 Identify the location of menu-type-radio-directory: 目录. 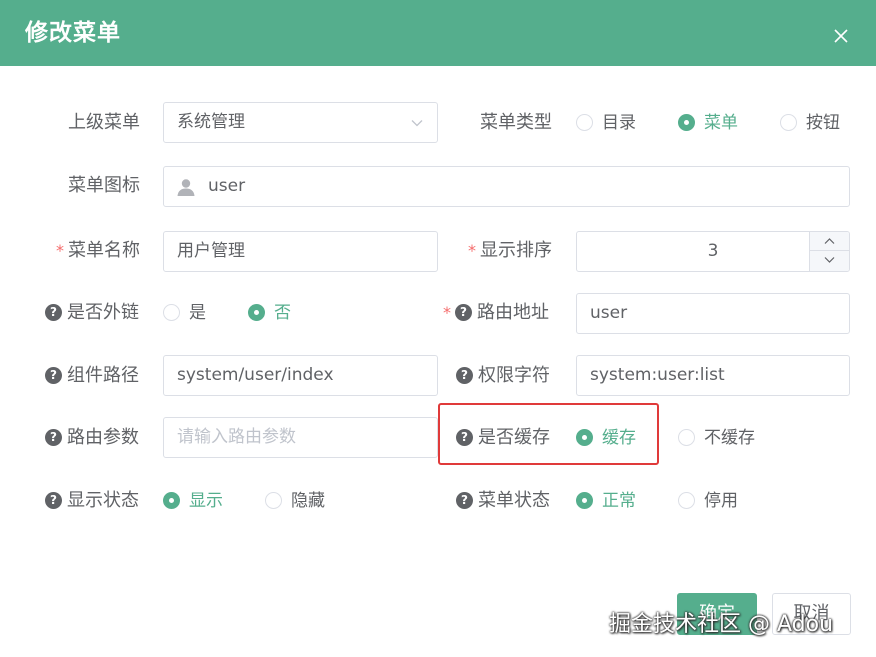
(606, 123).